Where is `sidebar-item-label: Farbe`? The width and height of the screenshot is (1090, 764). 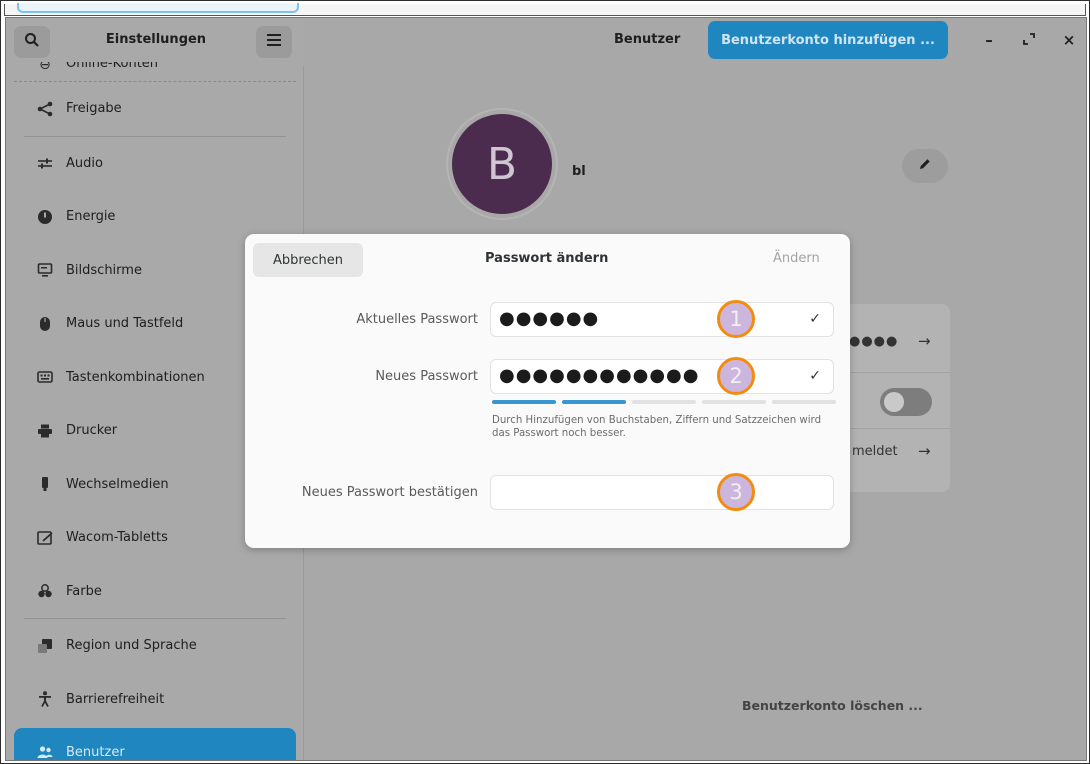 sidebar-item-label: Farbe is located at coordinates (84, 591).